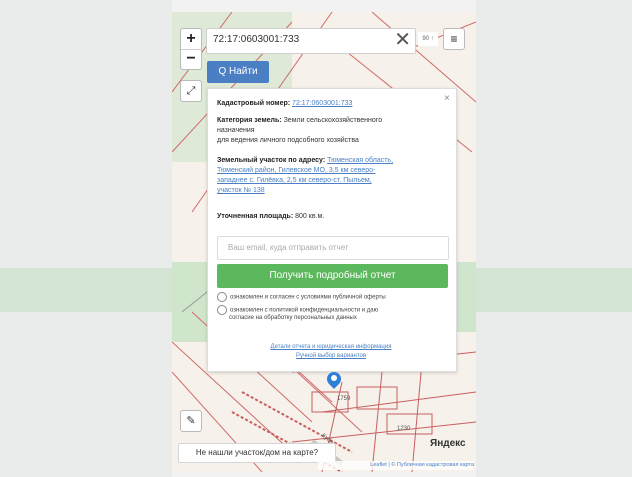  I want to click on cadastral-search-input: 72:17:0603001:733 ✕, so click(311, 41).